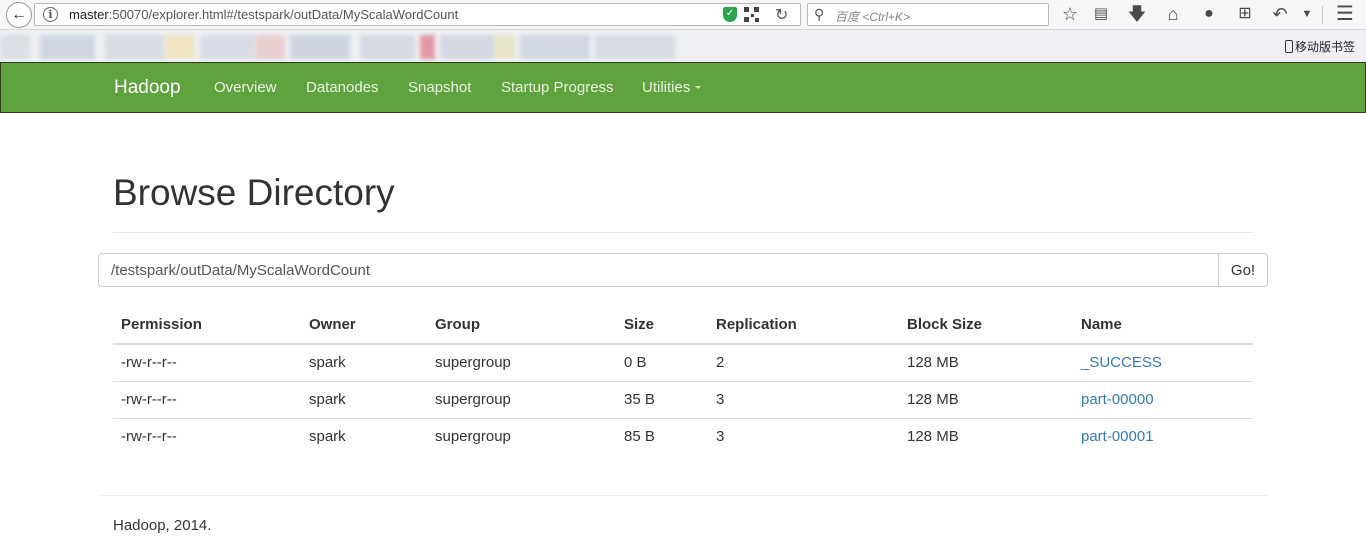 This screenshot has width=1366, height=555. I want to click on reading-list-icon: ▤, so click(1101, 14).